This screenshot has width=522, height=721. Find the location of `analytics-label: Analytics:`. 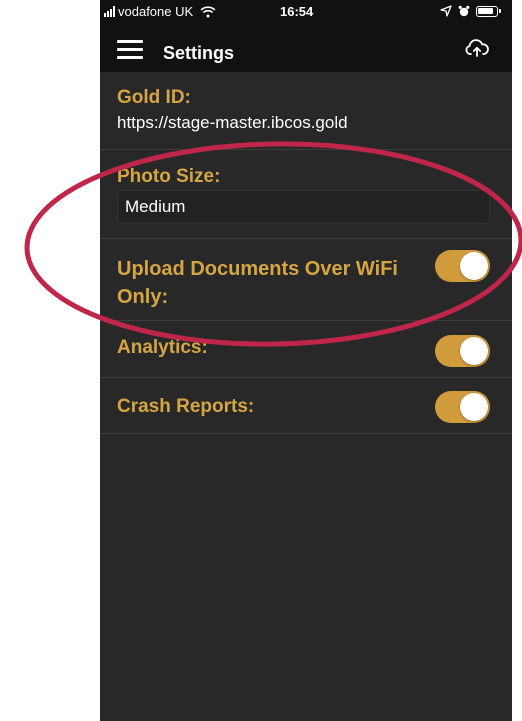

analytics-label: Analytics: is located at coordinates (162, 347).